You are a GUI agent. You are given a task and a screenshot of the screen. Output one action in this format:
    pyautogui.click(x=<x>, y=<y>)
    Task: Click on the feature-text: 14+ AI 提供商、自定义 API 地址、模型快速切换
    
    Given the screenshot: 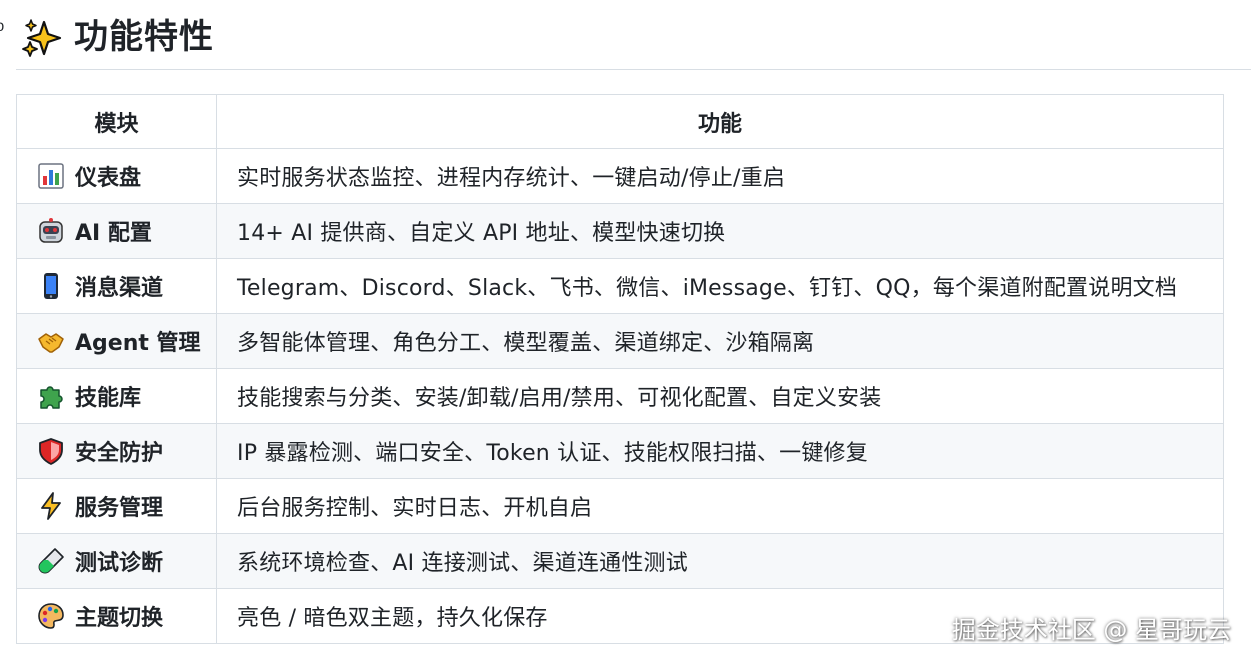 What is the action you would take?
    pyautogui.click(x=481, y=233)
    